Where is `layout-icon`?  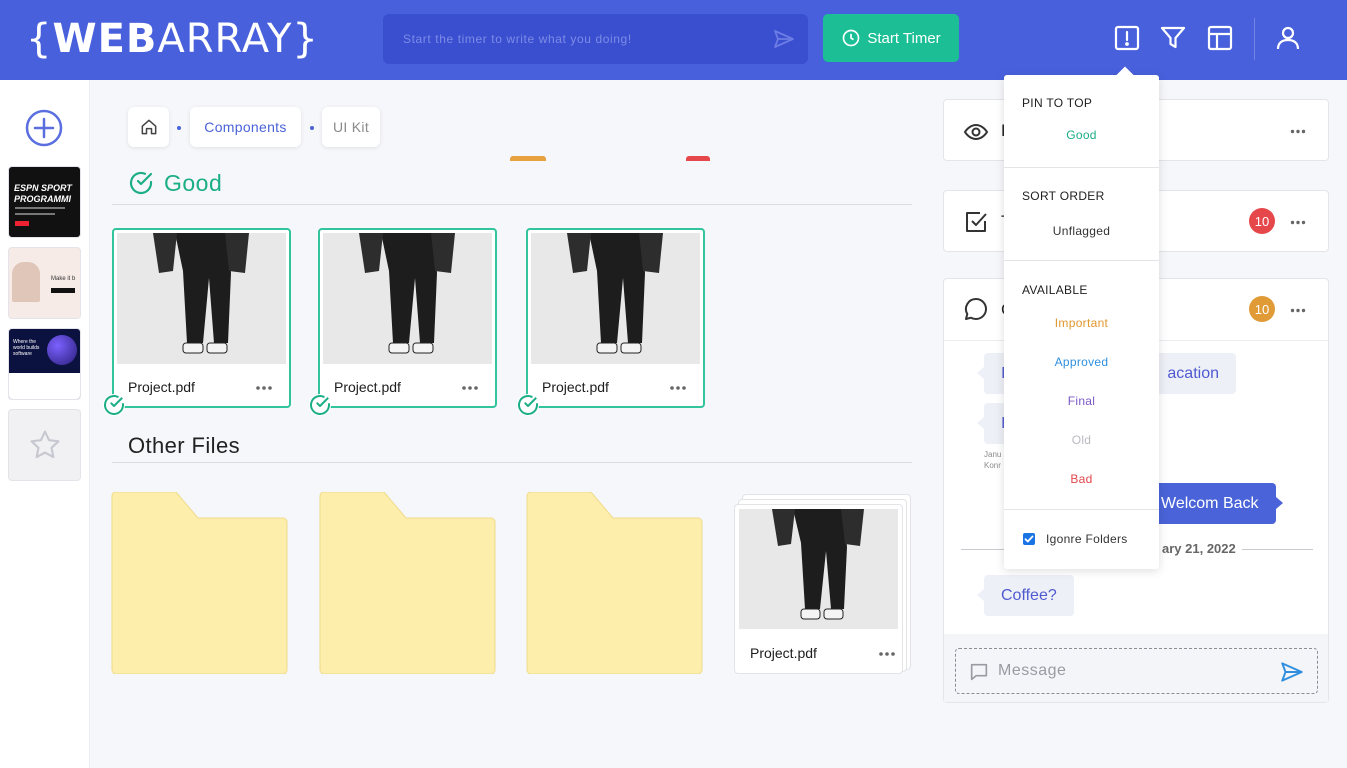 layout-icon is located at coordinates (1220, 38).